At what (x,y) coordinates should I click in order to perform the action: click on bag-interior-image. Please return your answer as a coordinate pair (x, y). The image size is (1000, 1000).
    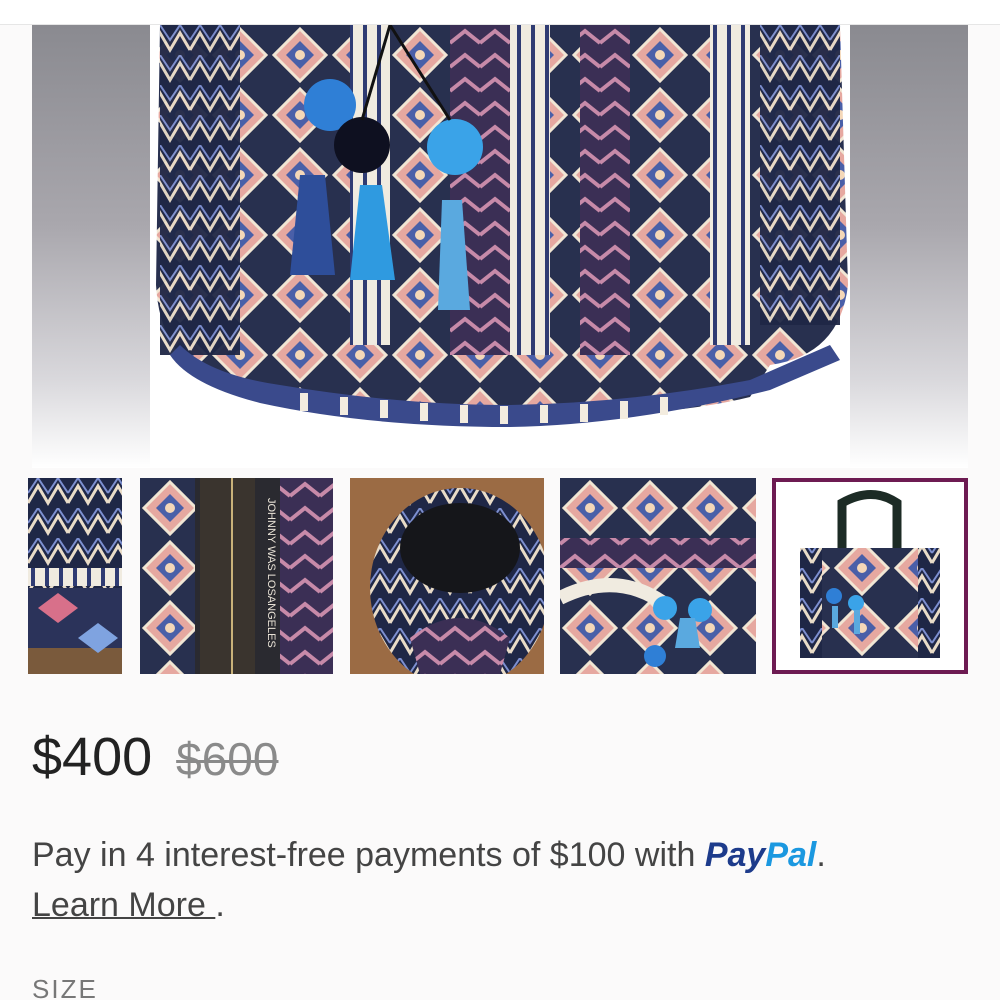
    Looking at the image, I should click on (447, 576).